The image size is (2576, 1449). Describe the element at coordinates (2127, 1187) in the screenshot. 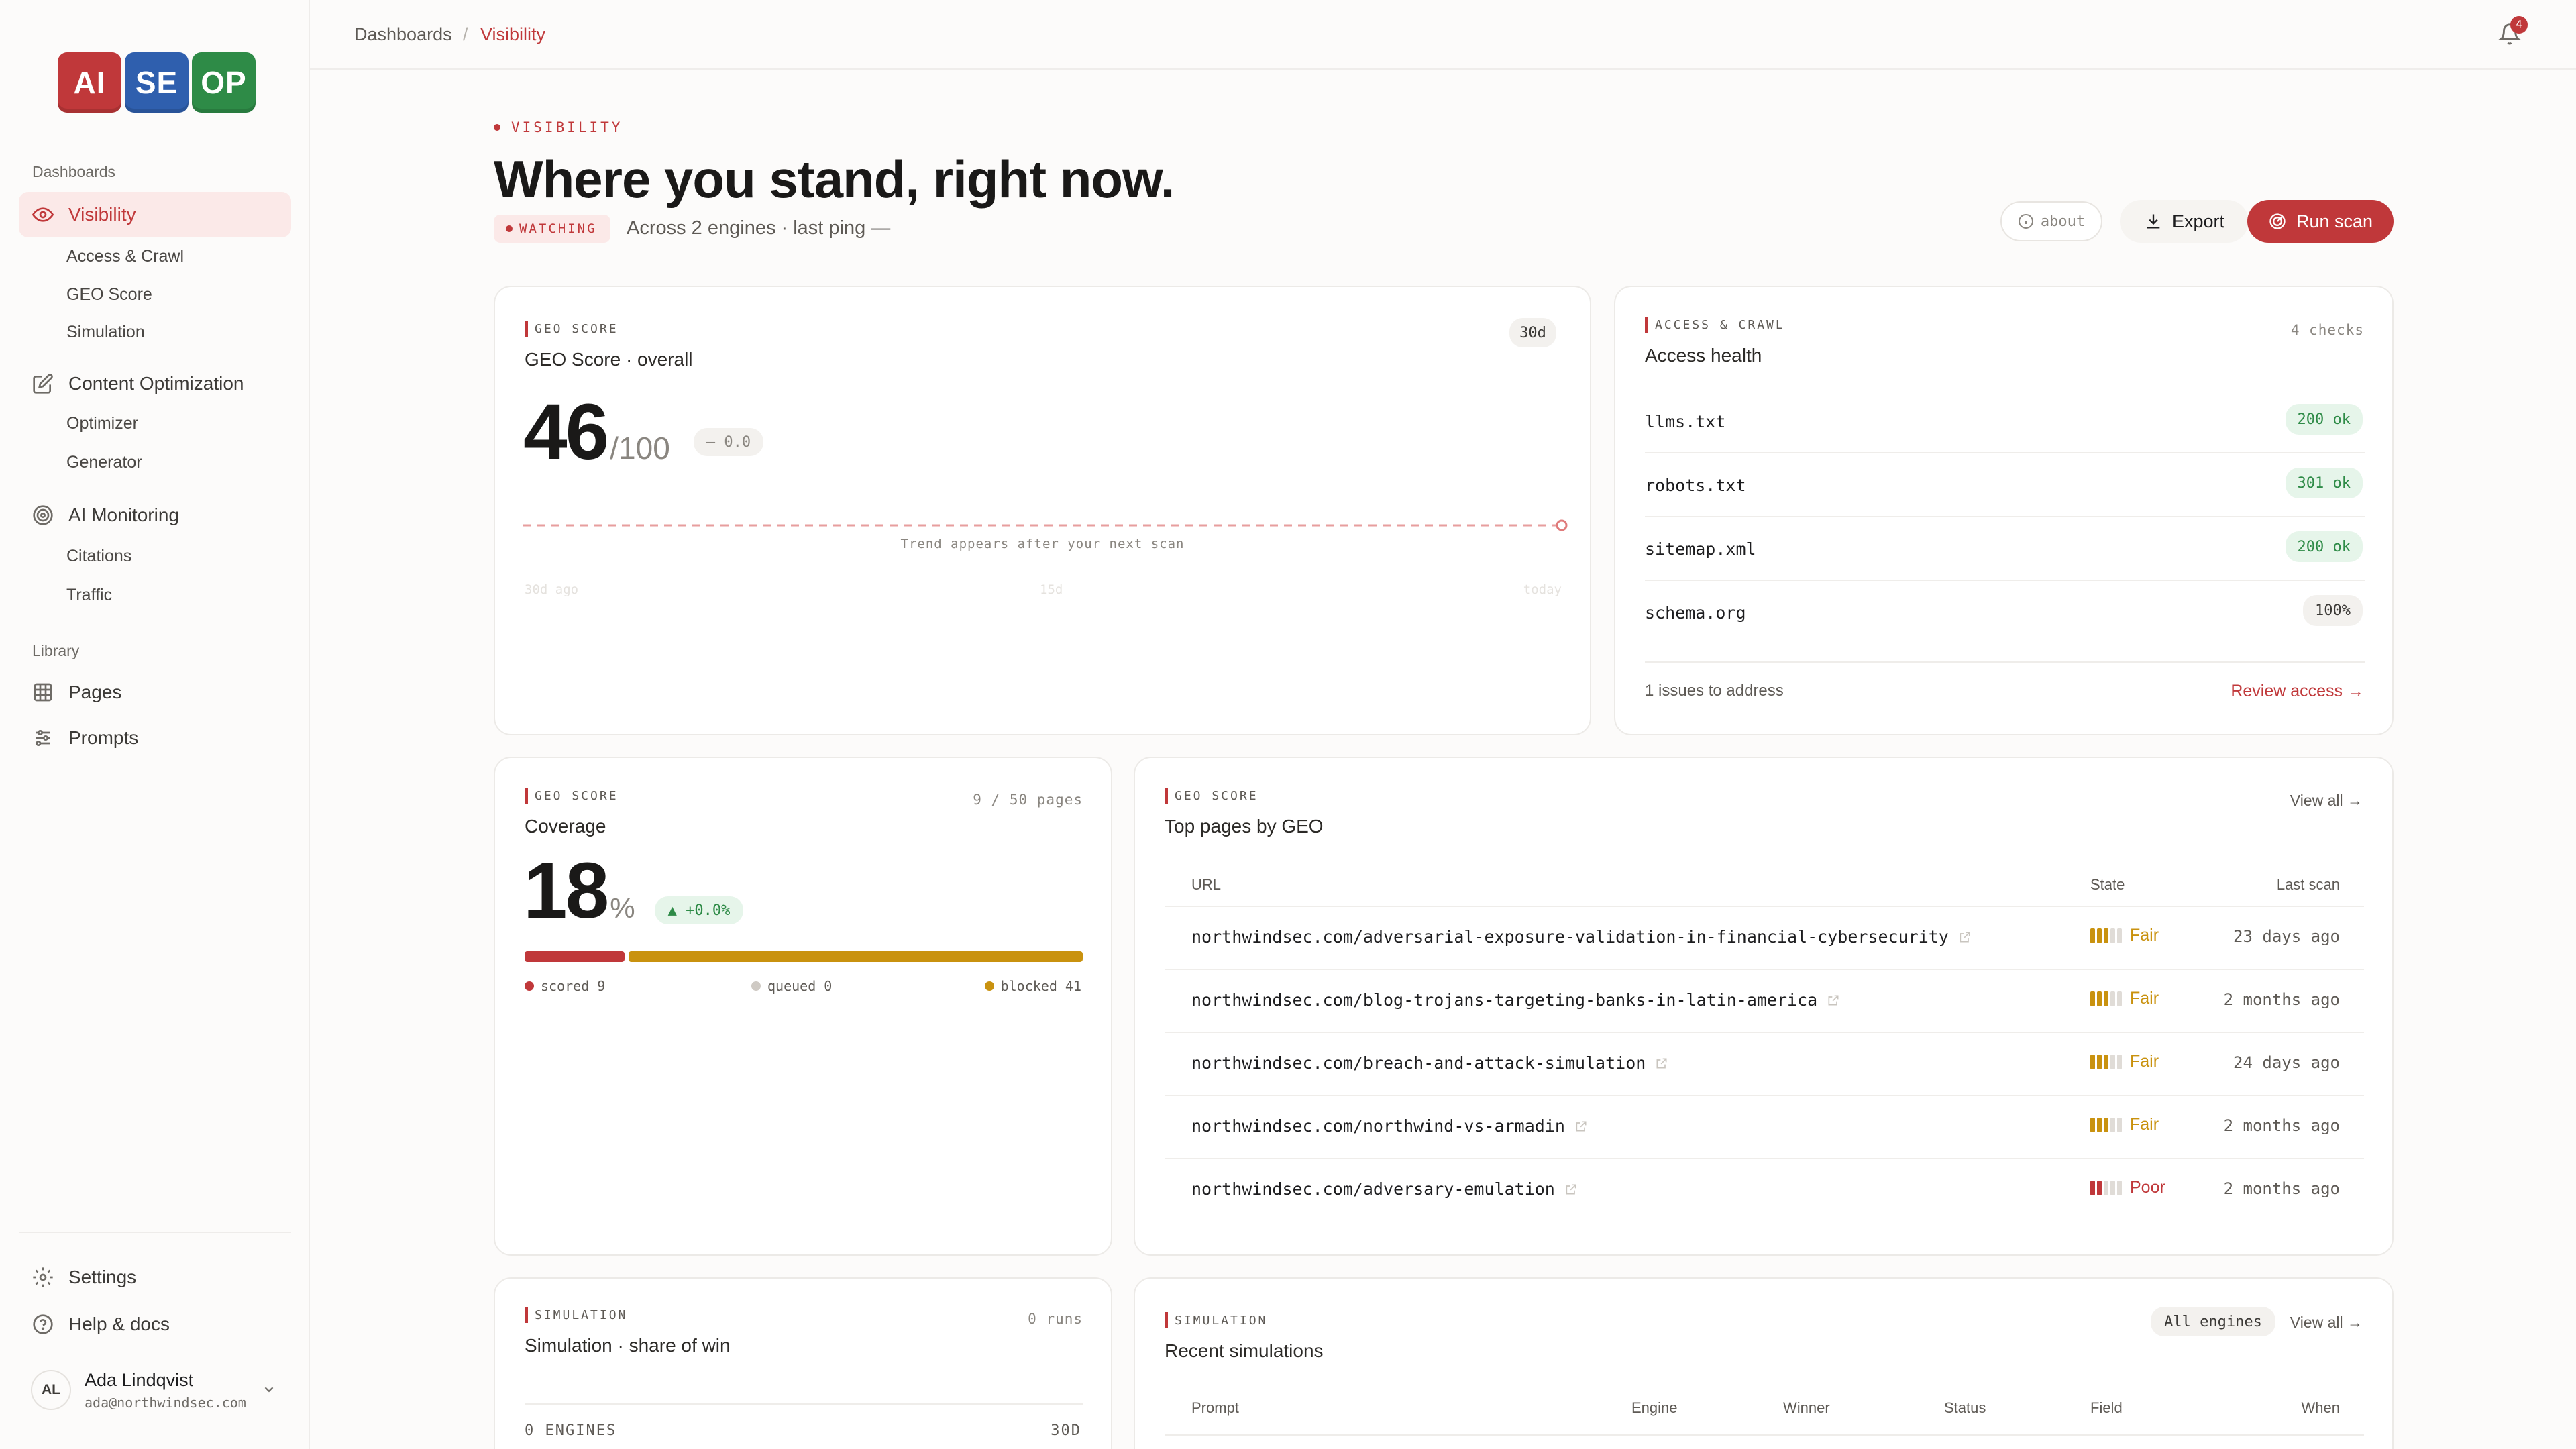

I see `page-state: Poor` at that location.